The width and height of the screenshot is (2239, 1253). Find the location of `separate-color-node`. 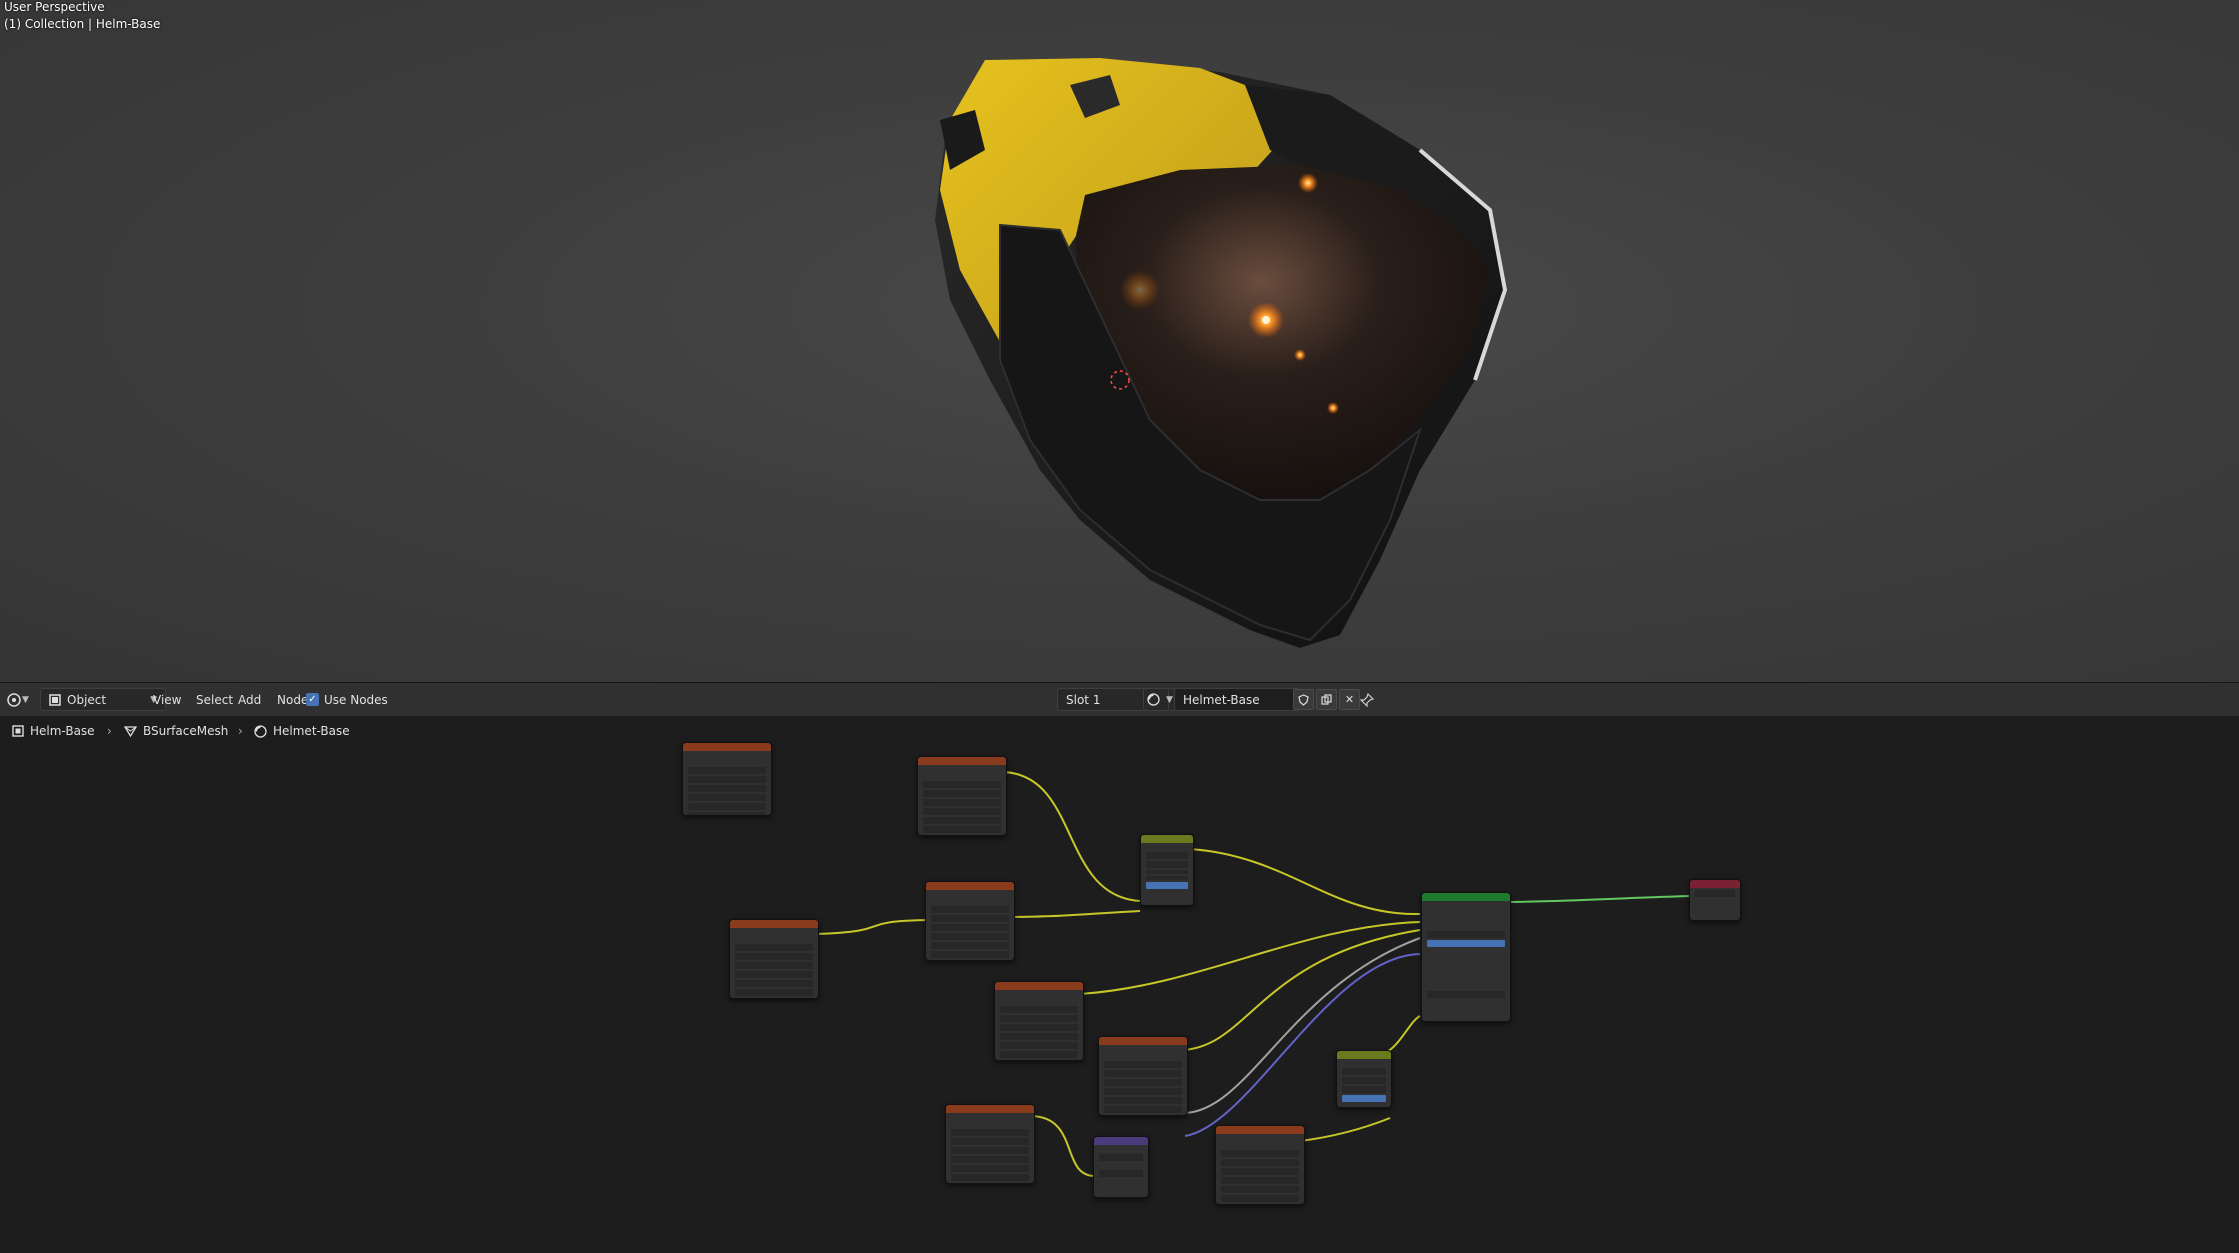

separate-color-node is located at coordinates (1364, 1079).